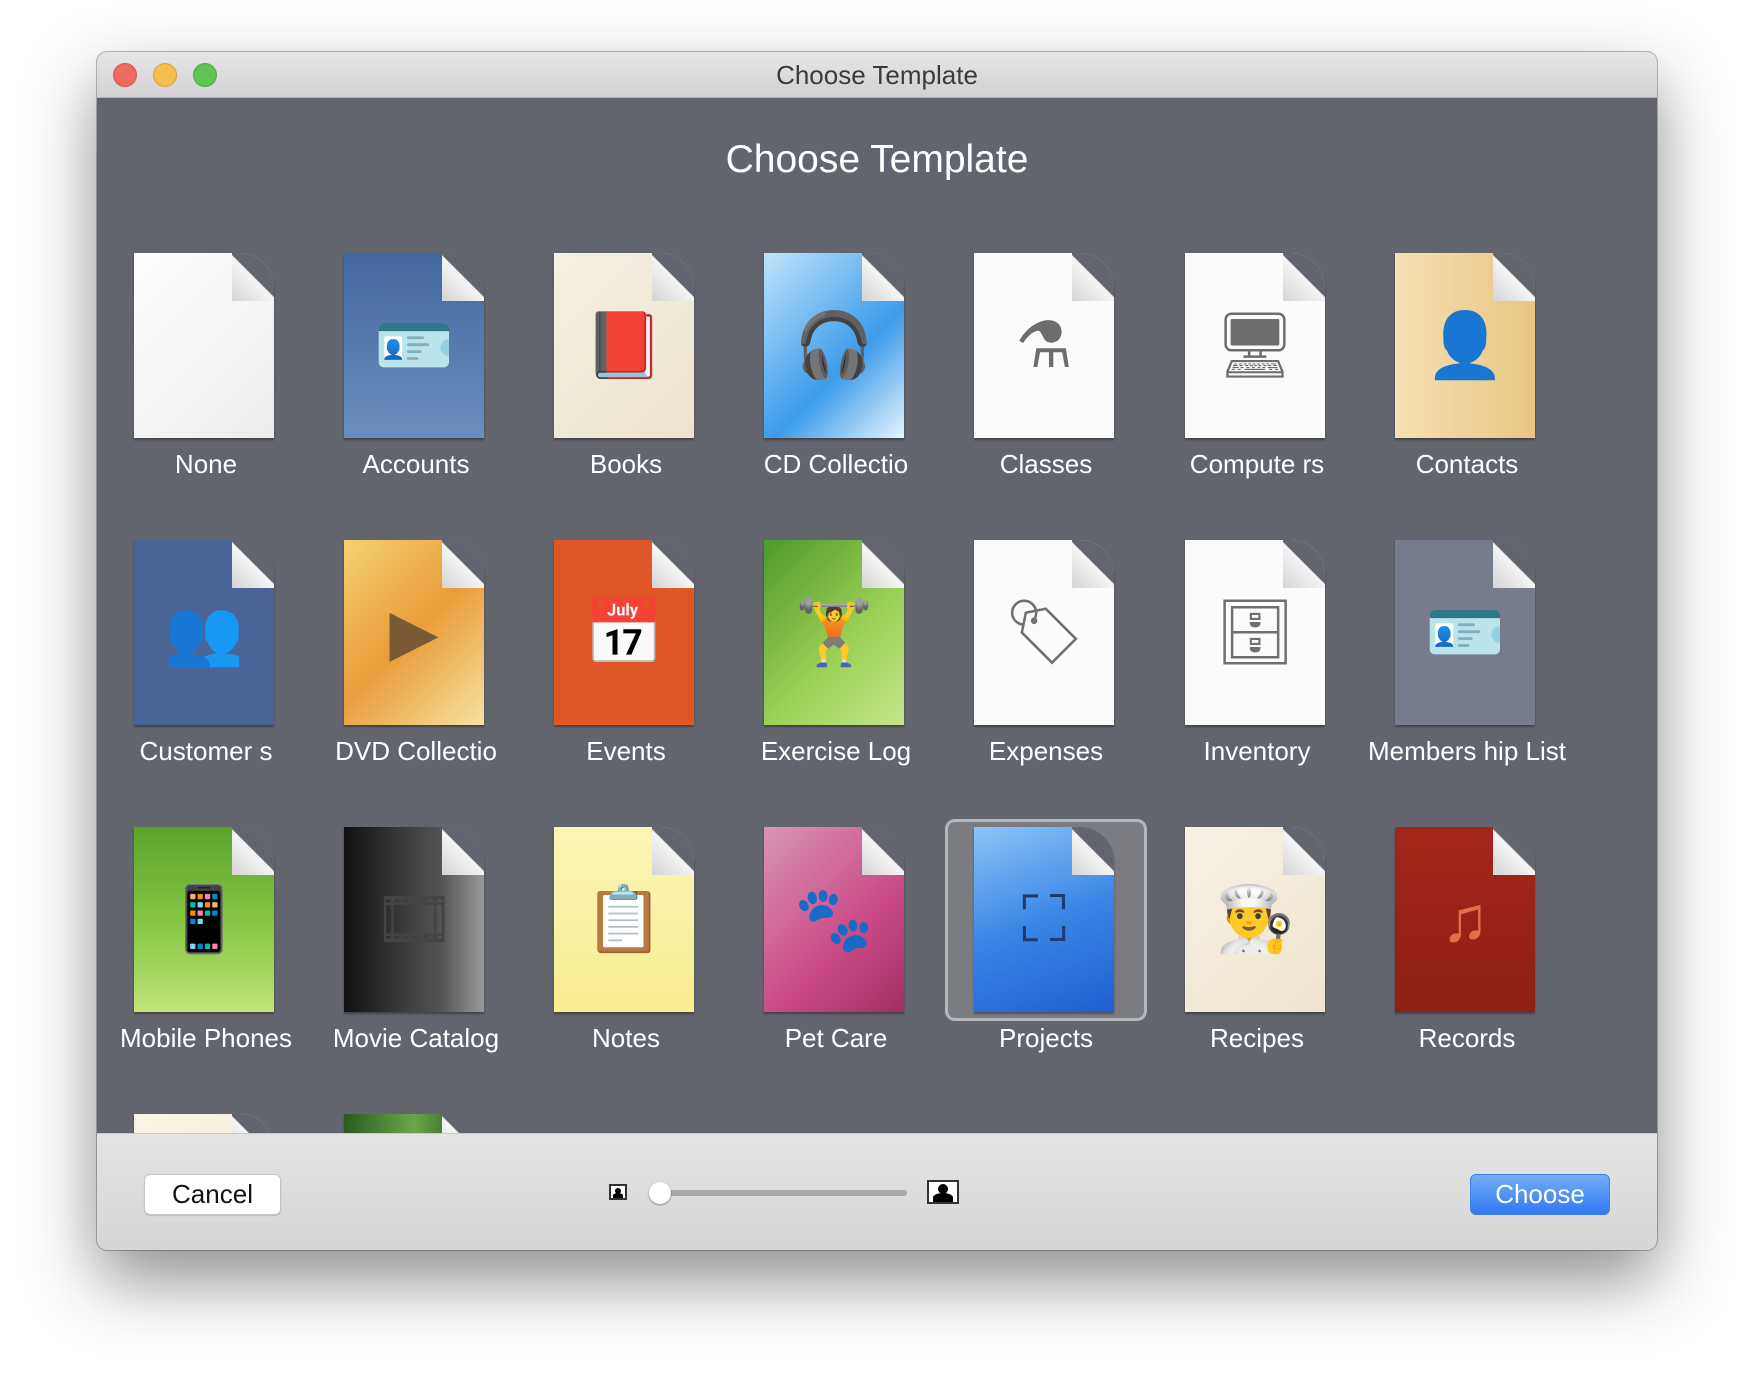 This screenshot has width=1753, height=1399. What do you see at coordinates (1257, 464) in the screenshot?
I see `template-label: Compute rs` at bounding box center [1257, 464].